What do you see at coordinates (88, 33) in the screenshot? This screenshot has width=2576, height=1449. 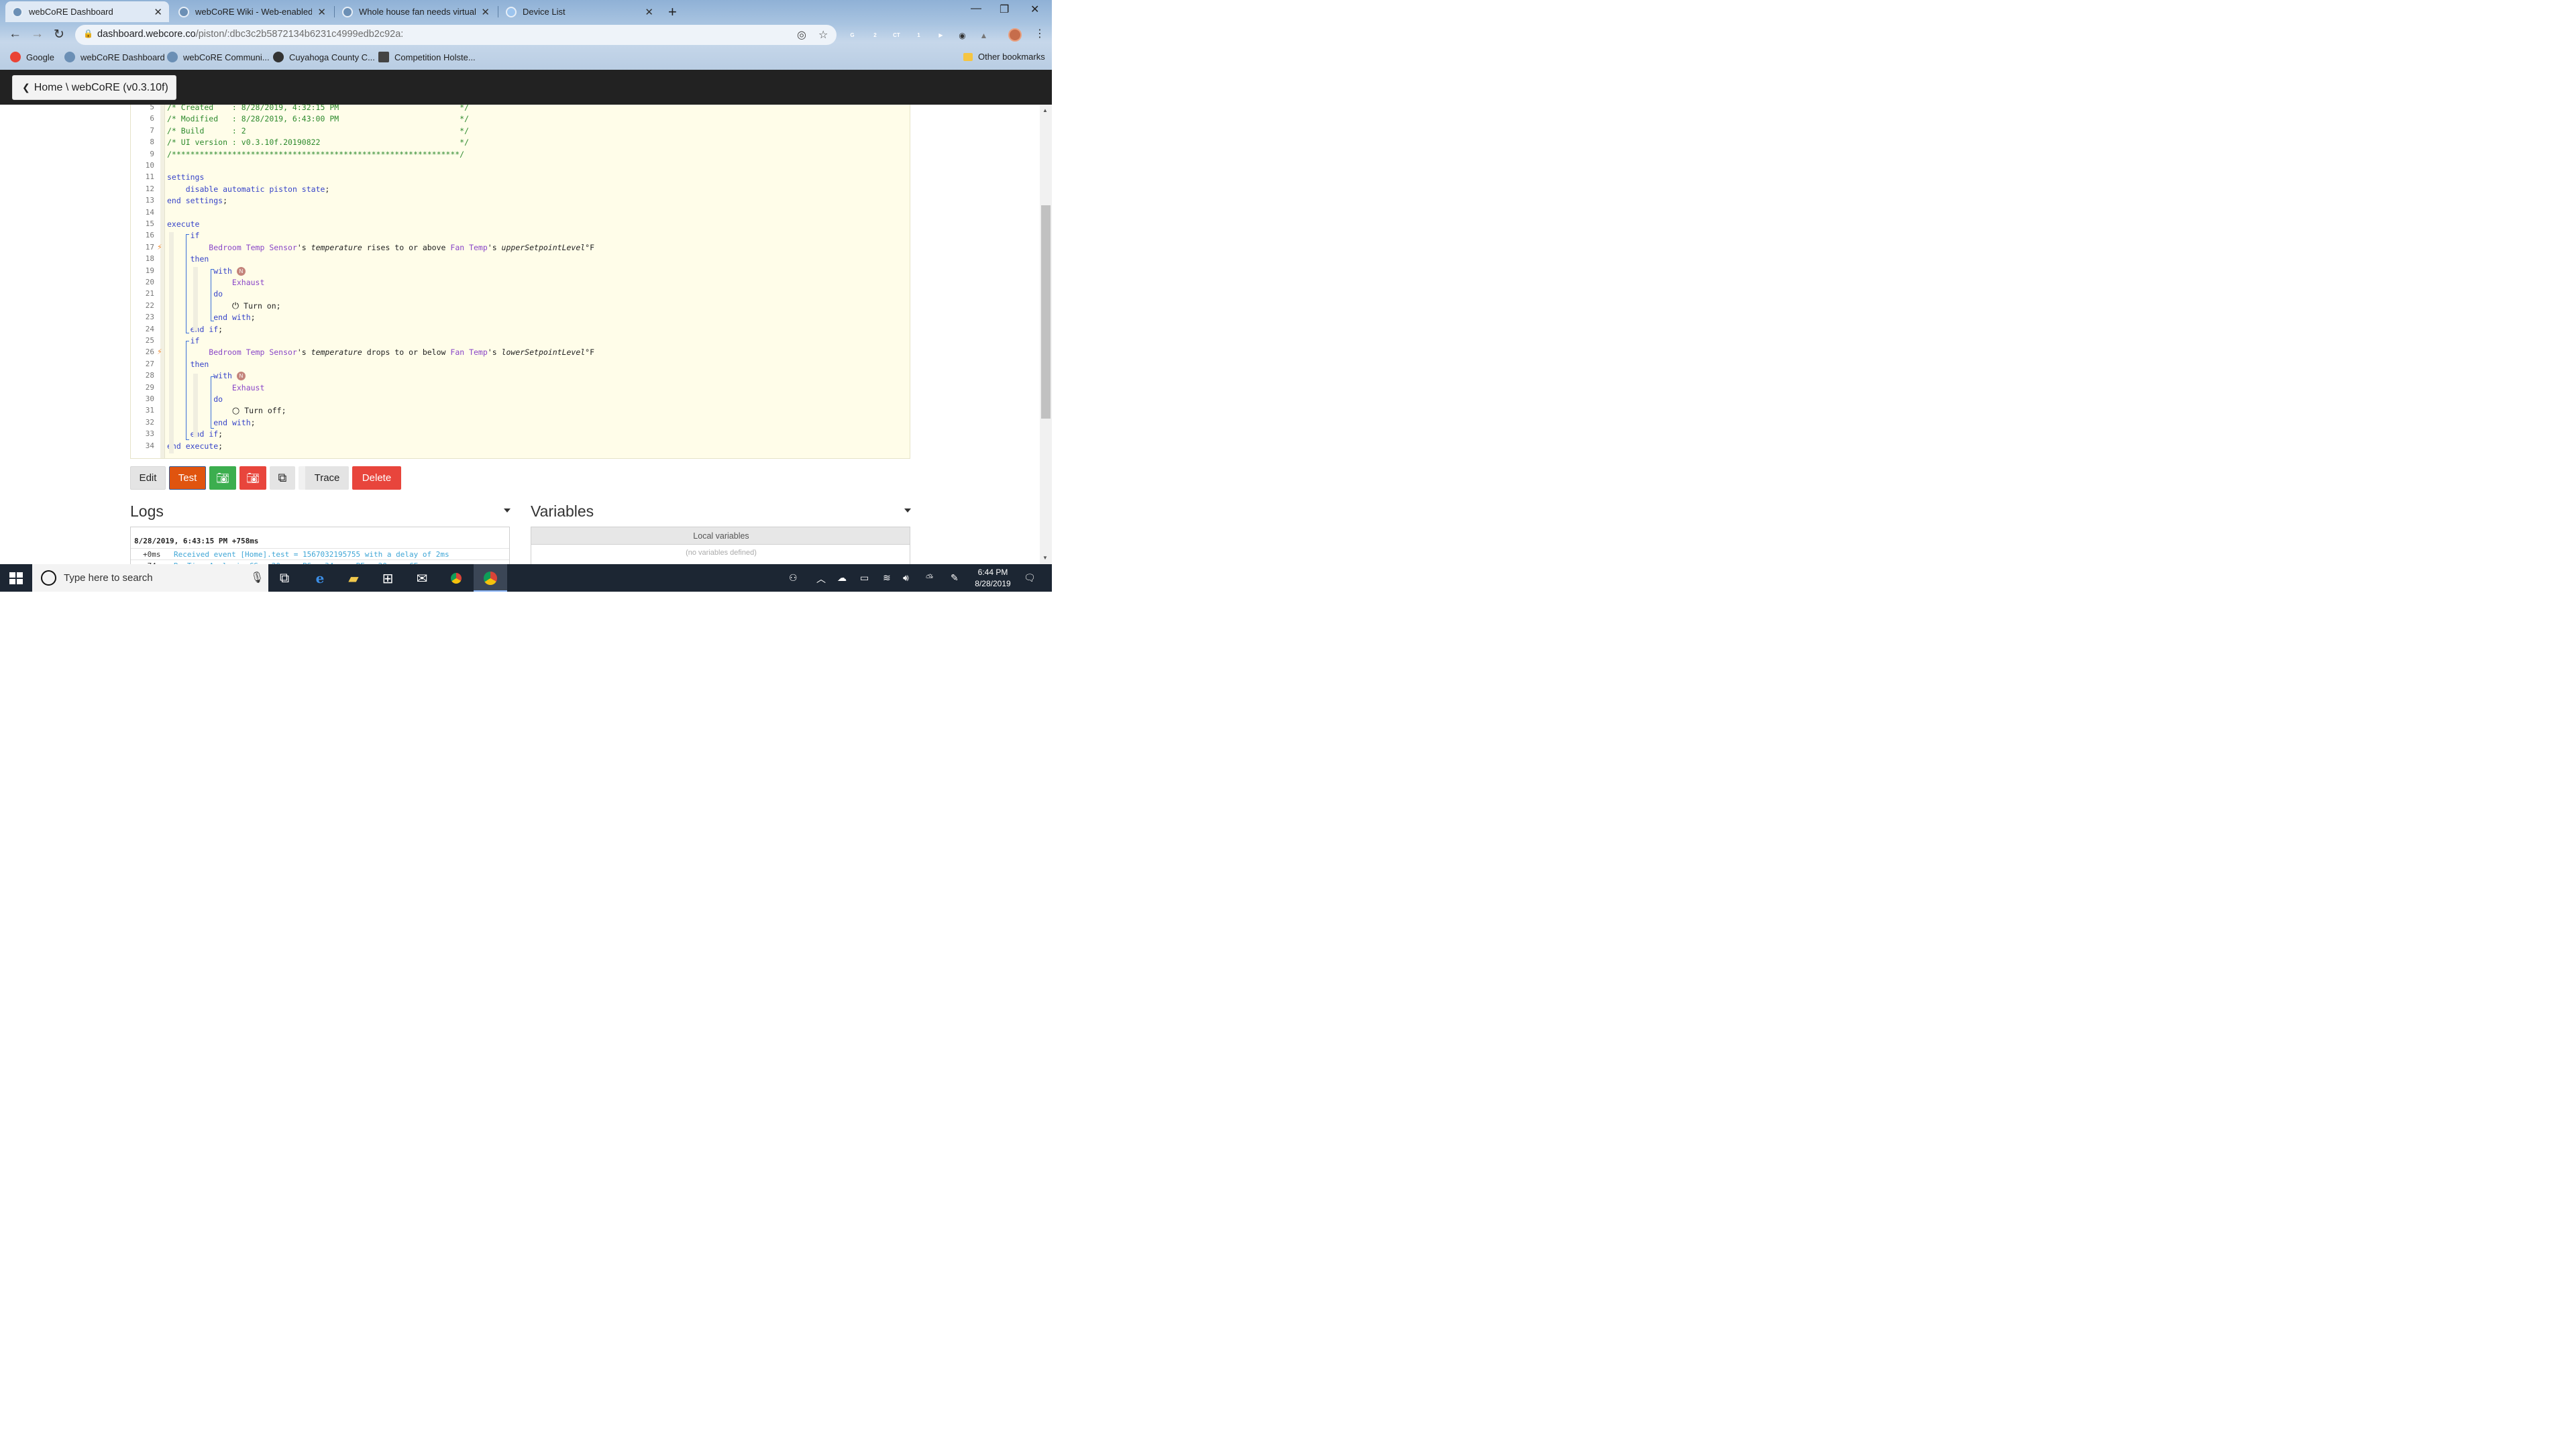 I see `lock-icon: 🔒` at bounding box center [88, 33].